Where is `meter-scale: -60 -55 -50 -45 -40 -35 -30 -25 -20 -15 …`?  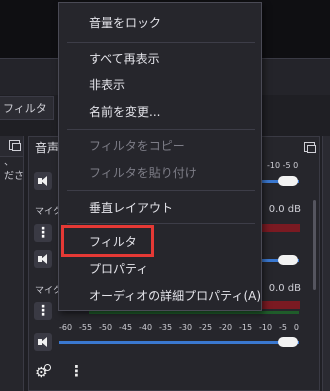
meter-scale: -60 -55 -50 -45 -40 -35 -30 -25 -20 -15 … is located at coordinates (179, 327).